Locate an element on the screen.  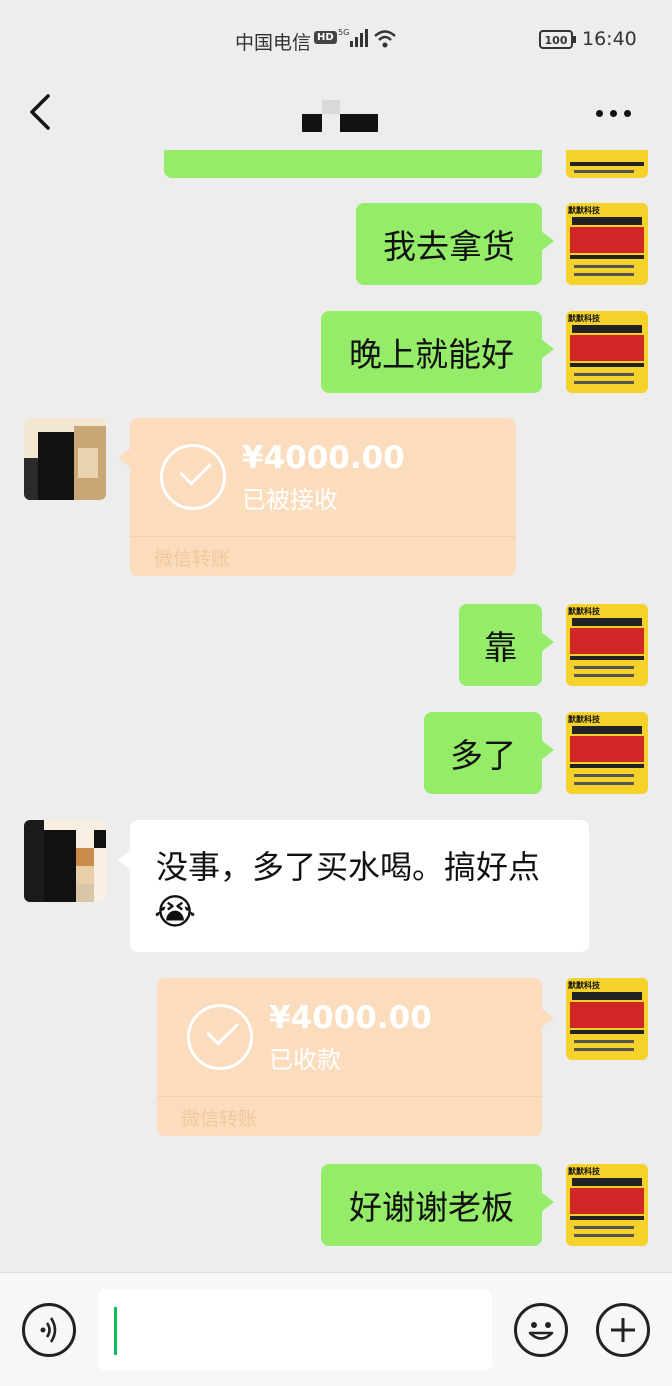
hd-badge: HD is located at coordinates (325, 37).